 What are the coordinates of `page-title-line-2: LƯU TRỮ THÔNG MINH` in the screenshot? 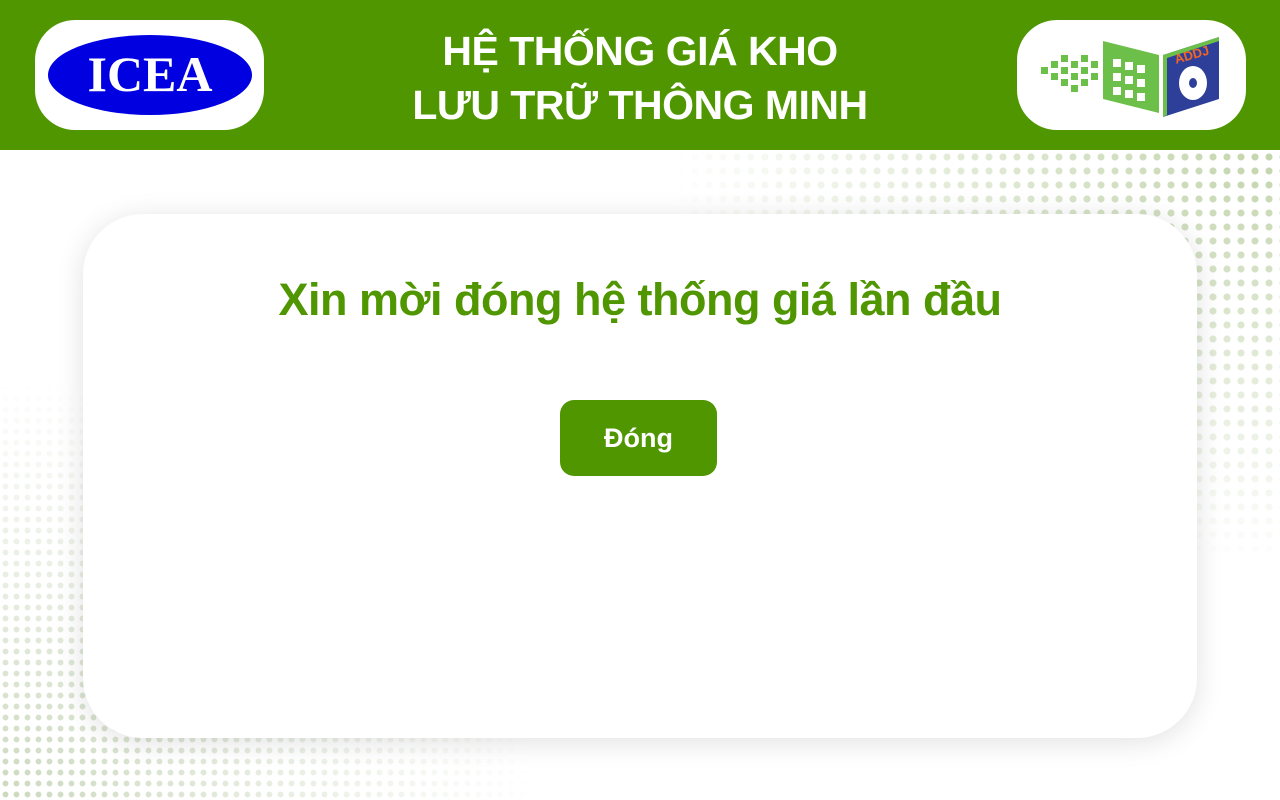 It's located at (640, 105).